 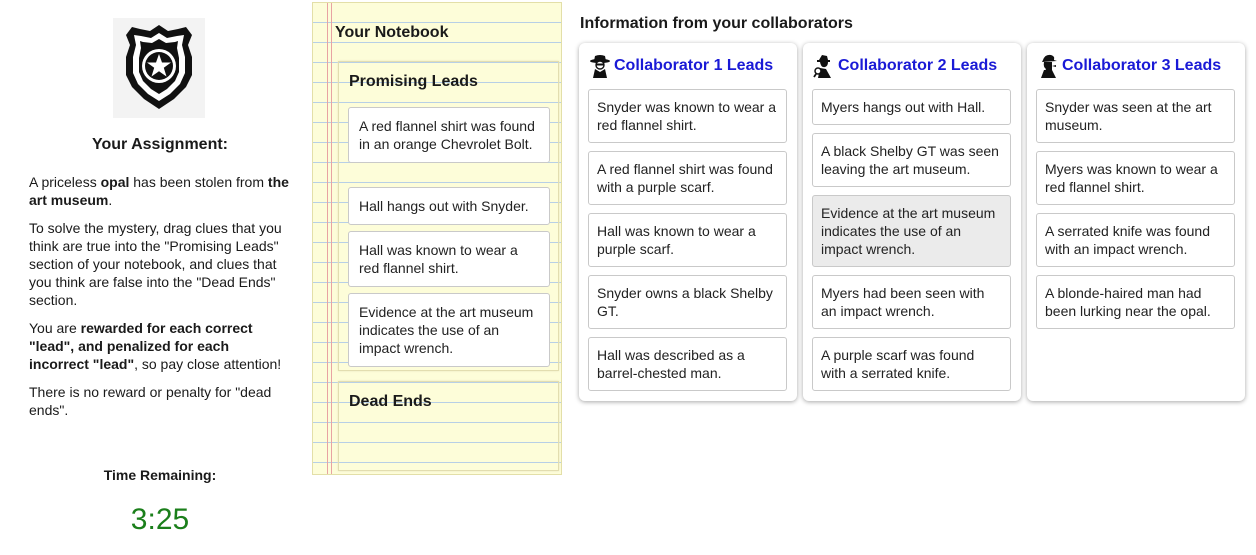 What do you see at coordinates (159, 144) in the screenshot?
I see `assignment-title: Your Assignment:` at bounding box center [159, 144].